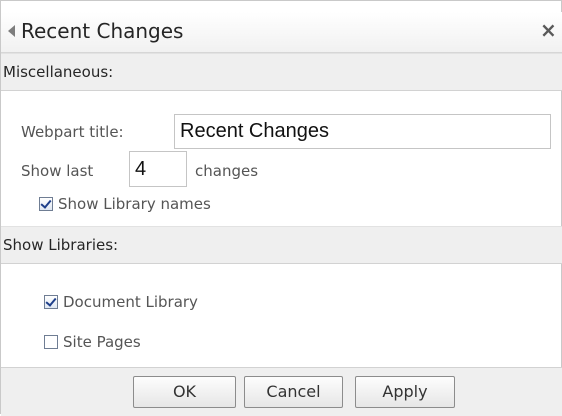  I want to click on apply-button: Apply, so click(405, 392).